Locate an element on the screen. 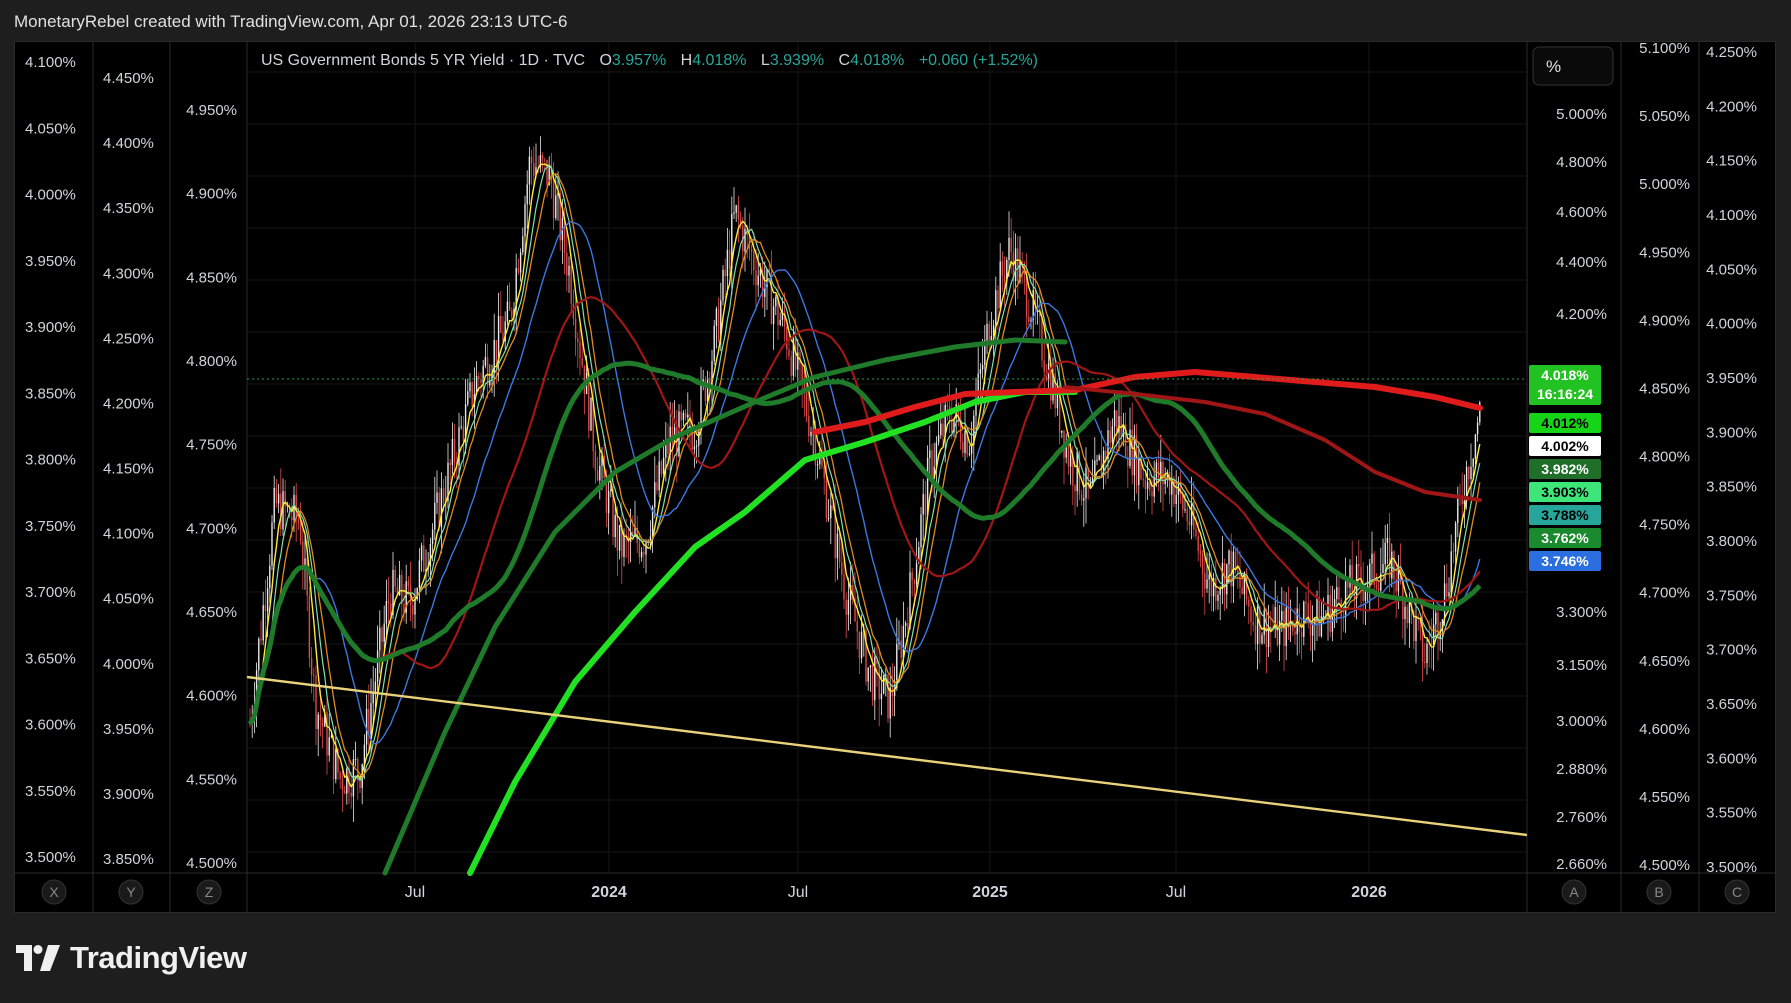 This screenshot has width=1791, height=1003. tradingview-logo: TradingView is located at coordinates (131, 958).